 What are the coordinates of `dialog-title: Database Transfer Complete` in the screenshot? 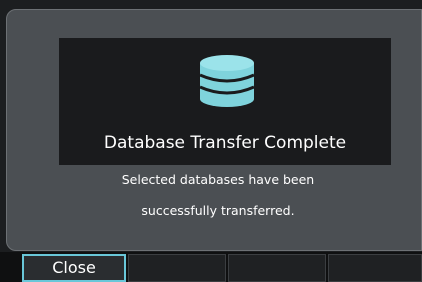 It's located at (225, 143).